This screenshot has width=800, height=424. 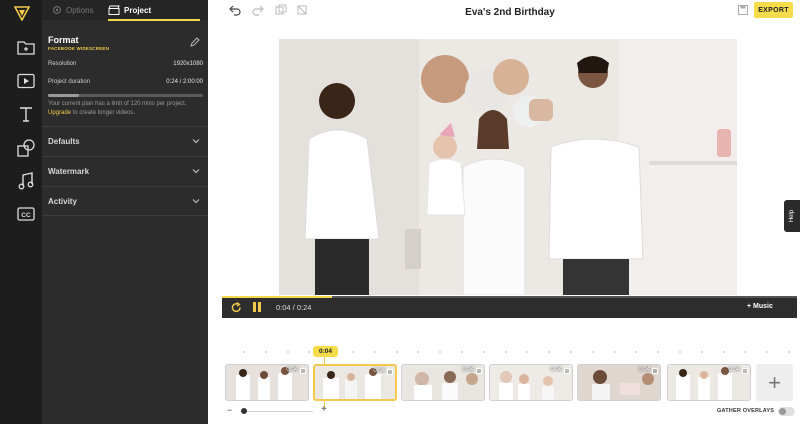 What do you see at coordinates (258, 10) in the screenshot?
I see `redo-icon` at bounding box center [258, 10].